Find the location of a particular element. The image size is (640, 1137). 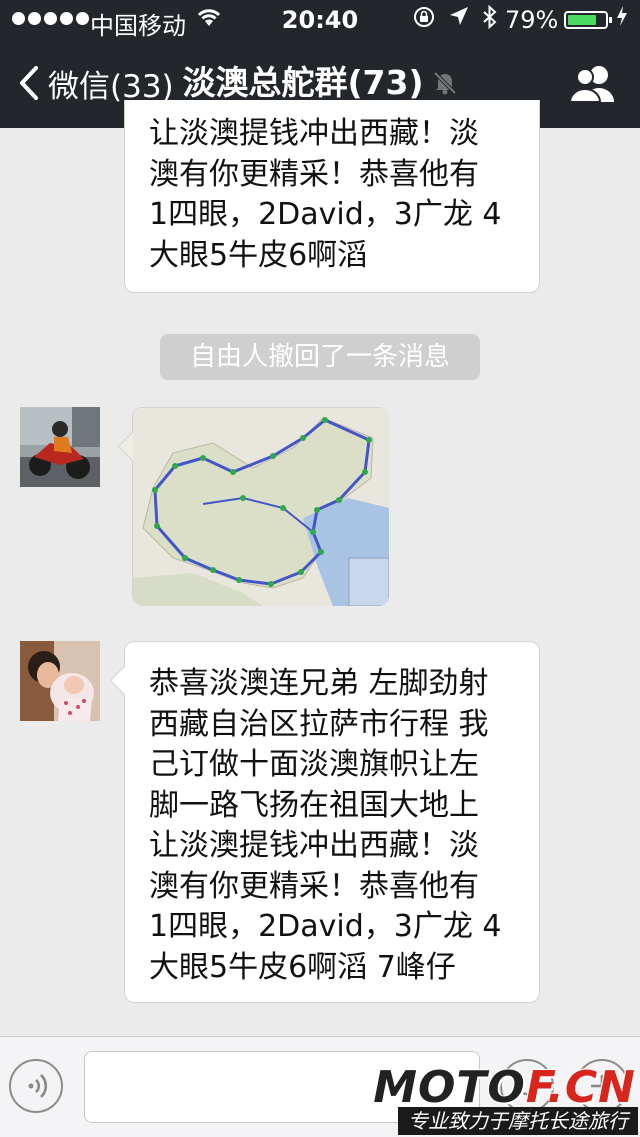

battery-icon is located at coordinates (588, 20).